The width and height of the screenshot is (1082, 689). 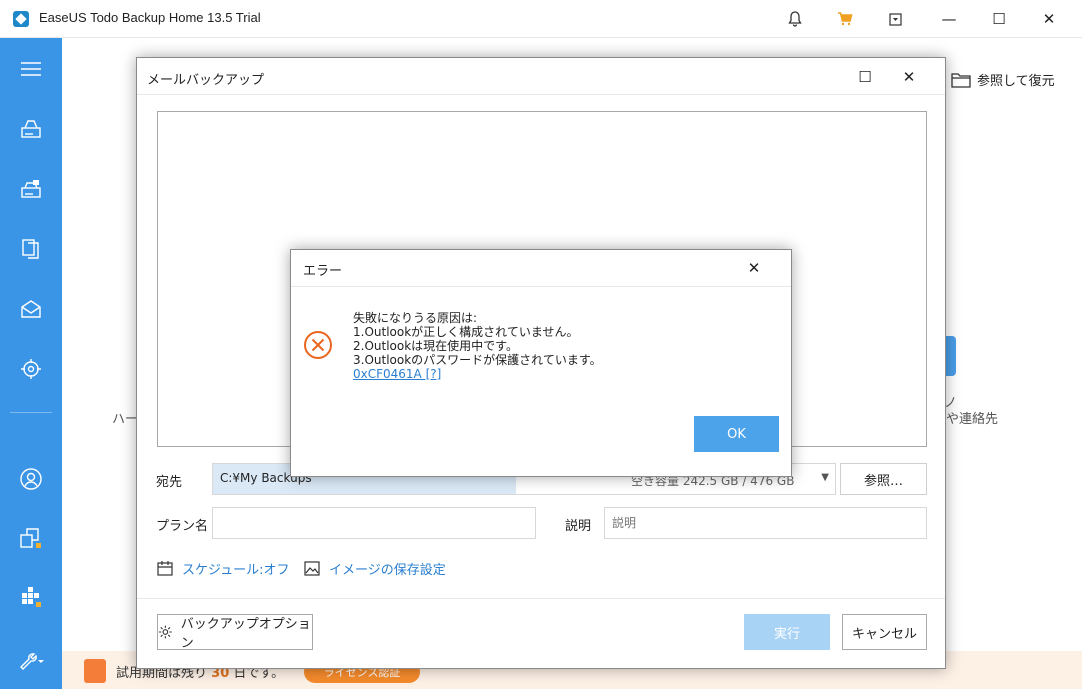 What do you see at coordinates (31, 659) in the screenshot?
I see `wrench-icon` at bounding box center [31, 659].